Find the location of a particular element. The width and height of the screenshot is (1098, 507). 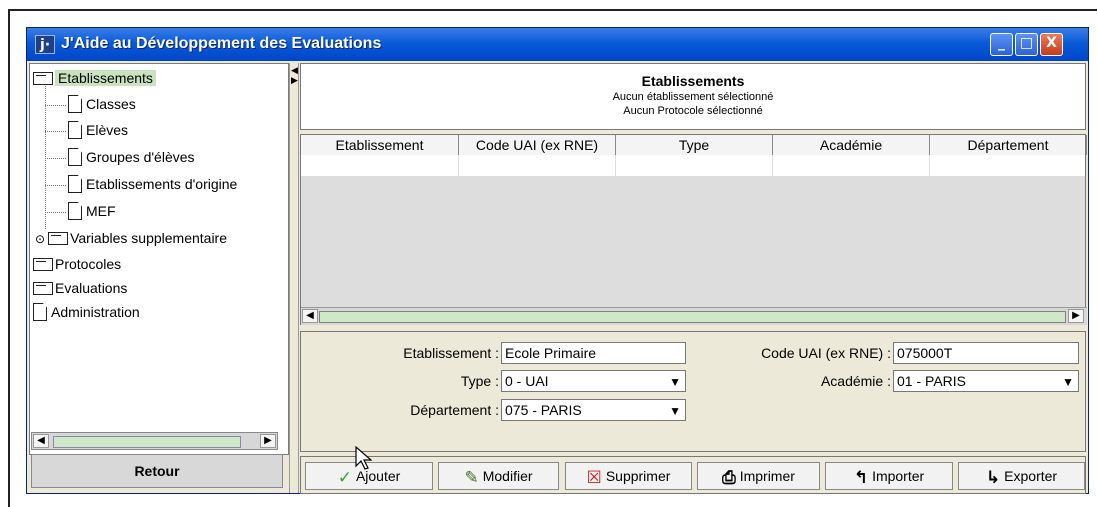

check-icon: ✓ is located at coordinates (344, 478).